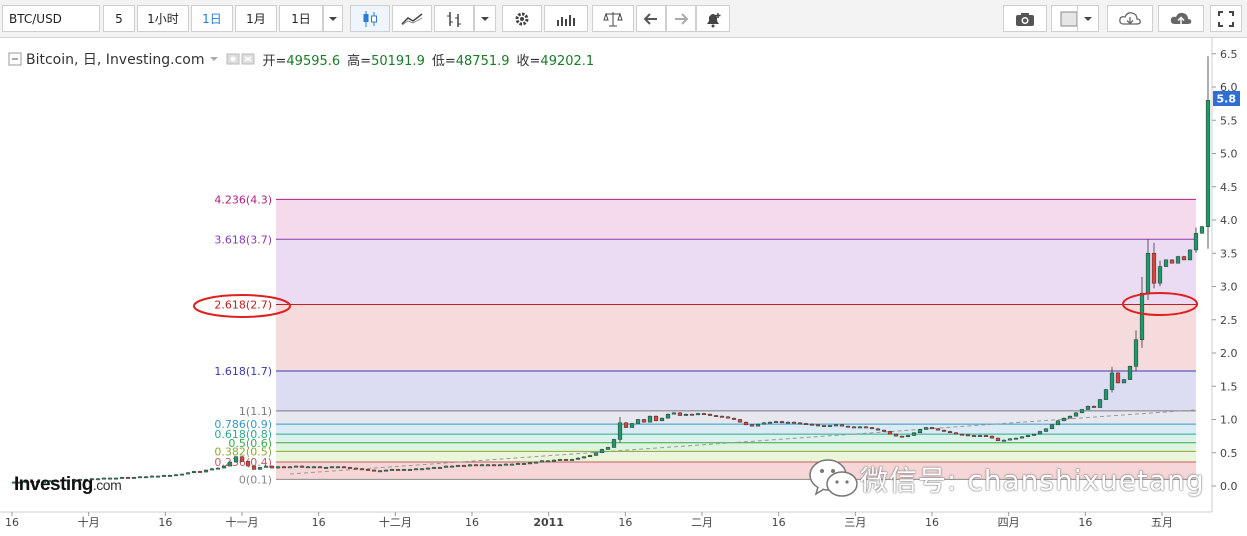 Image resolution: width=1247 pixels, height=536 pixels. Describe the element at coordinates (485, 18) in the screenshot. I see `chart-type-dropdown` at that location.